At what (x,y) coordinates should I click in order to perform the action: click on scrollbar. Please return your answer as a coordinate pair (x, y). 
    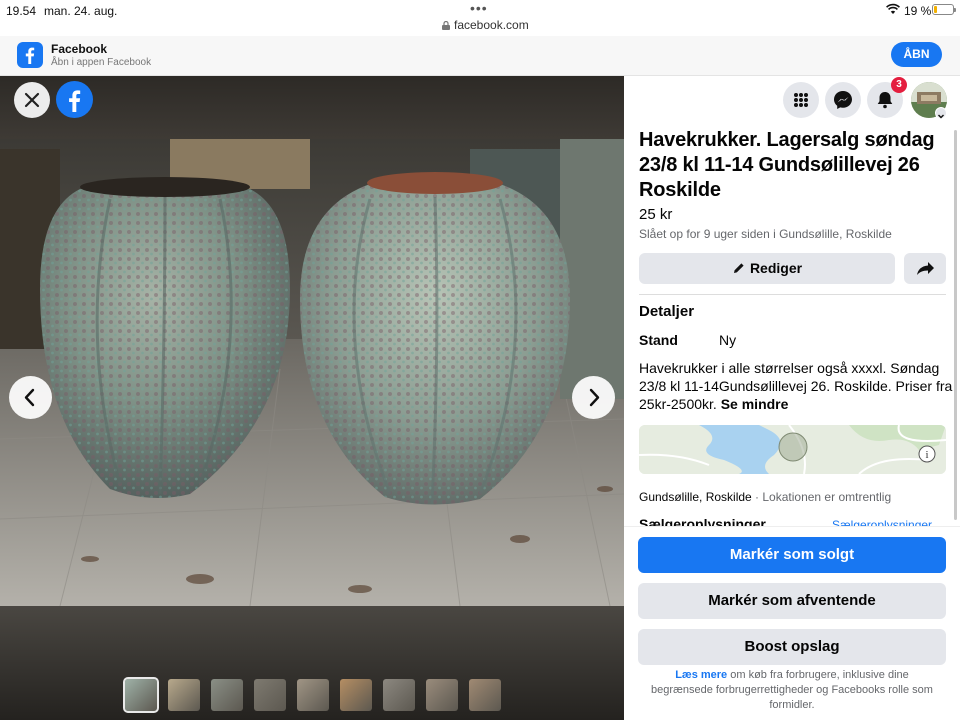
    Looking at the image, I should click on (955, 325).